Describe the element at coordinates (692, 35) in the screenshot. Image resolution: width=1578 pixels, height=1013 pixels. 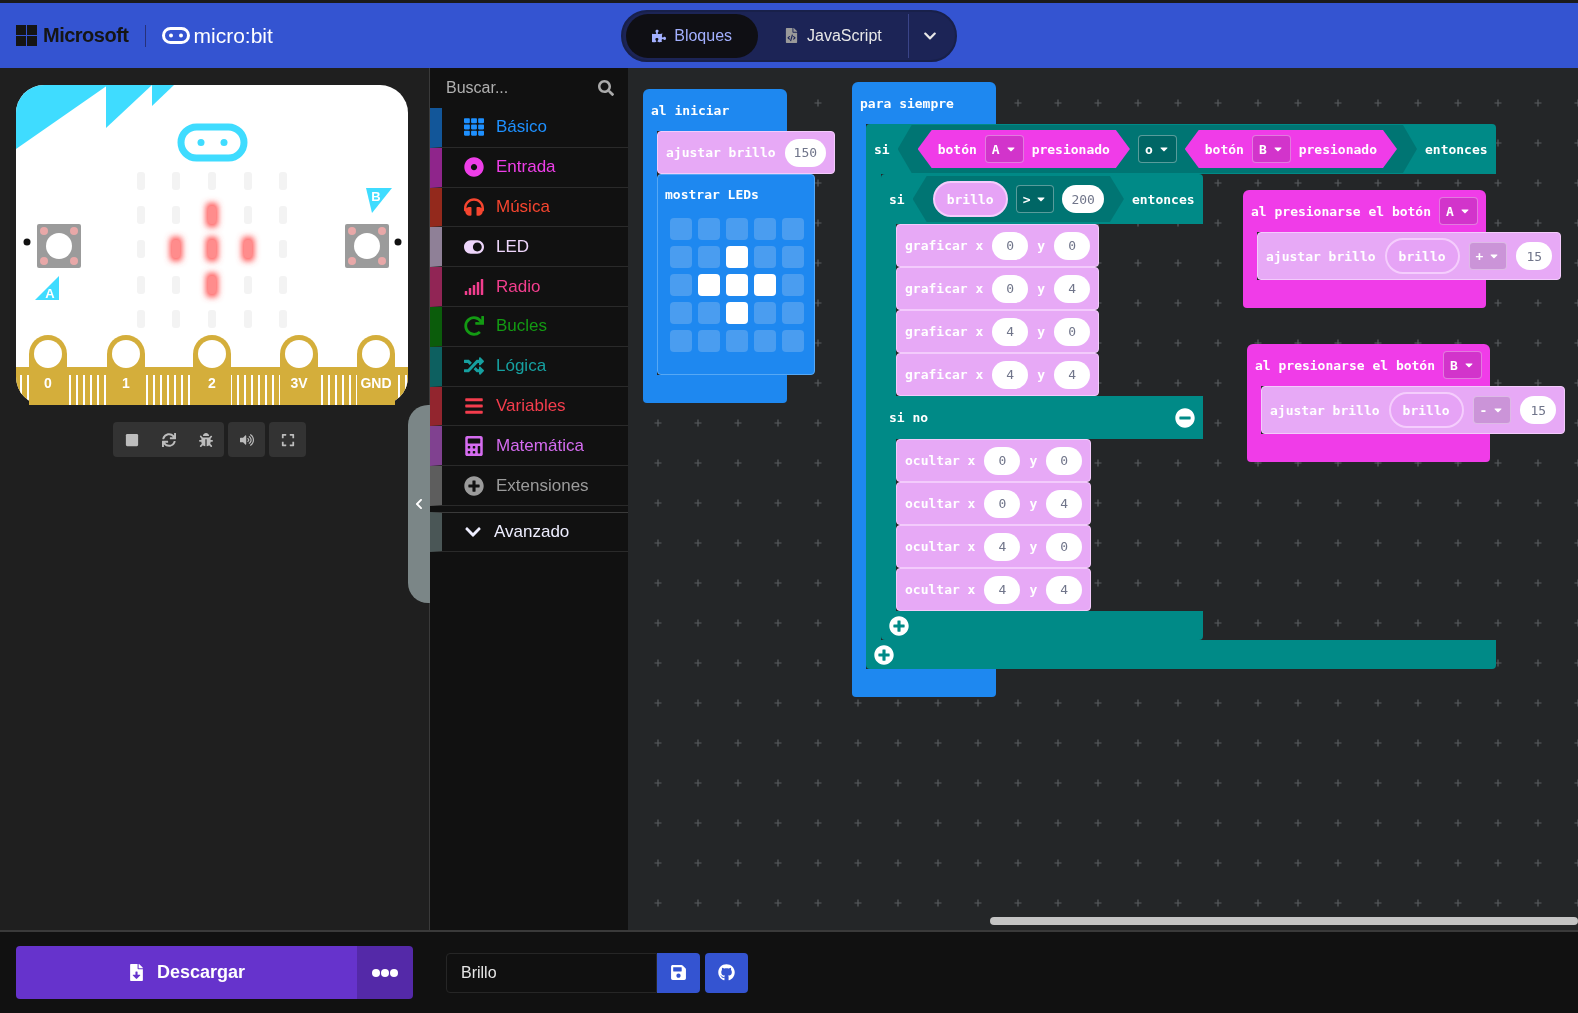
I see `editor-tab: Bloques` at that location.